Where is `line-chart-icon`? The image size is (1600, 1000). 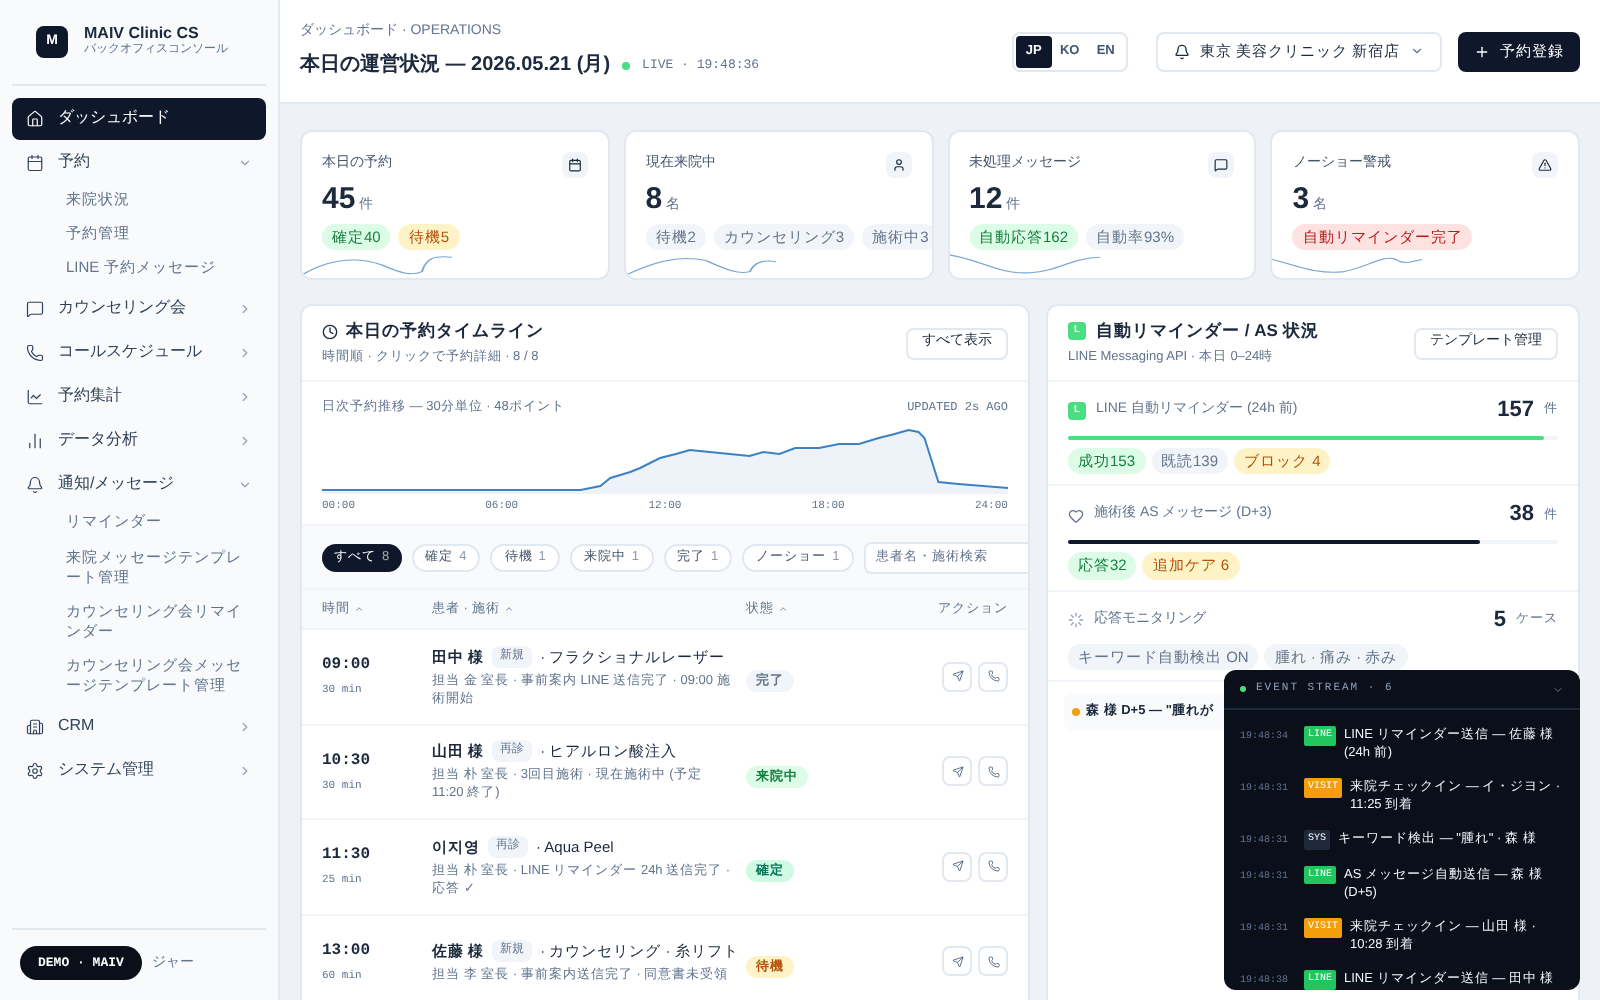 line-chart-icon is located at coordinates (35, 396).